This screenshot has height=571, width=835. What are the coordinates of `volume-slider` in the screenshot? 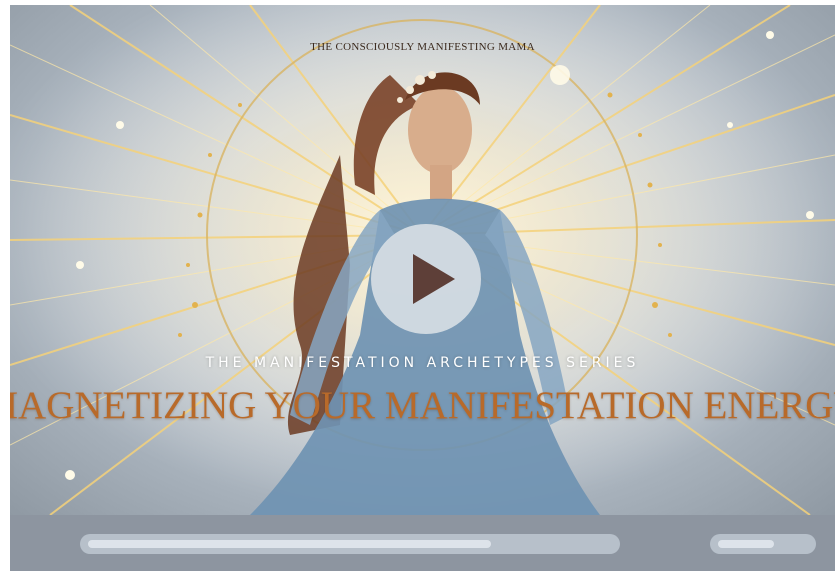 It's located at (763, 544).